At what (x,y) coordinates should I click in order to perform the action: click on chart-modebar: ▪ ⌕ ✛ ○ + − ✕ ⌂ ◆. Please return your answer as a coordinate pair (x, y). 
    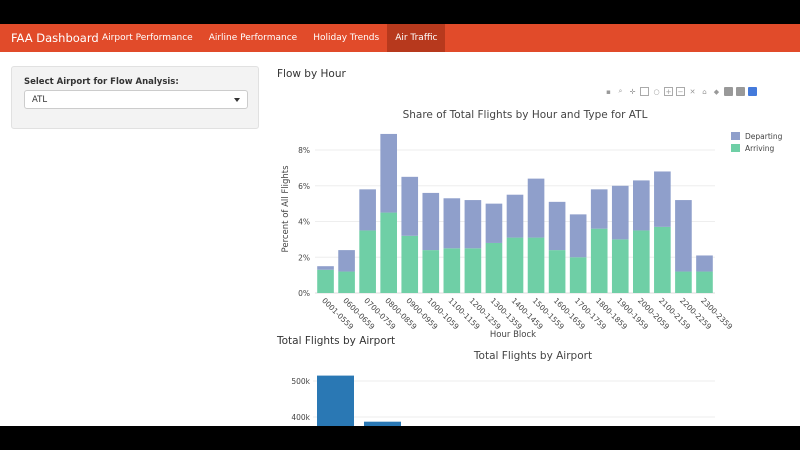
    Looking at the image, I should click on (680, 91).